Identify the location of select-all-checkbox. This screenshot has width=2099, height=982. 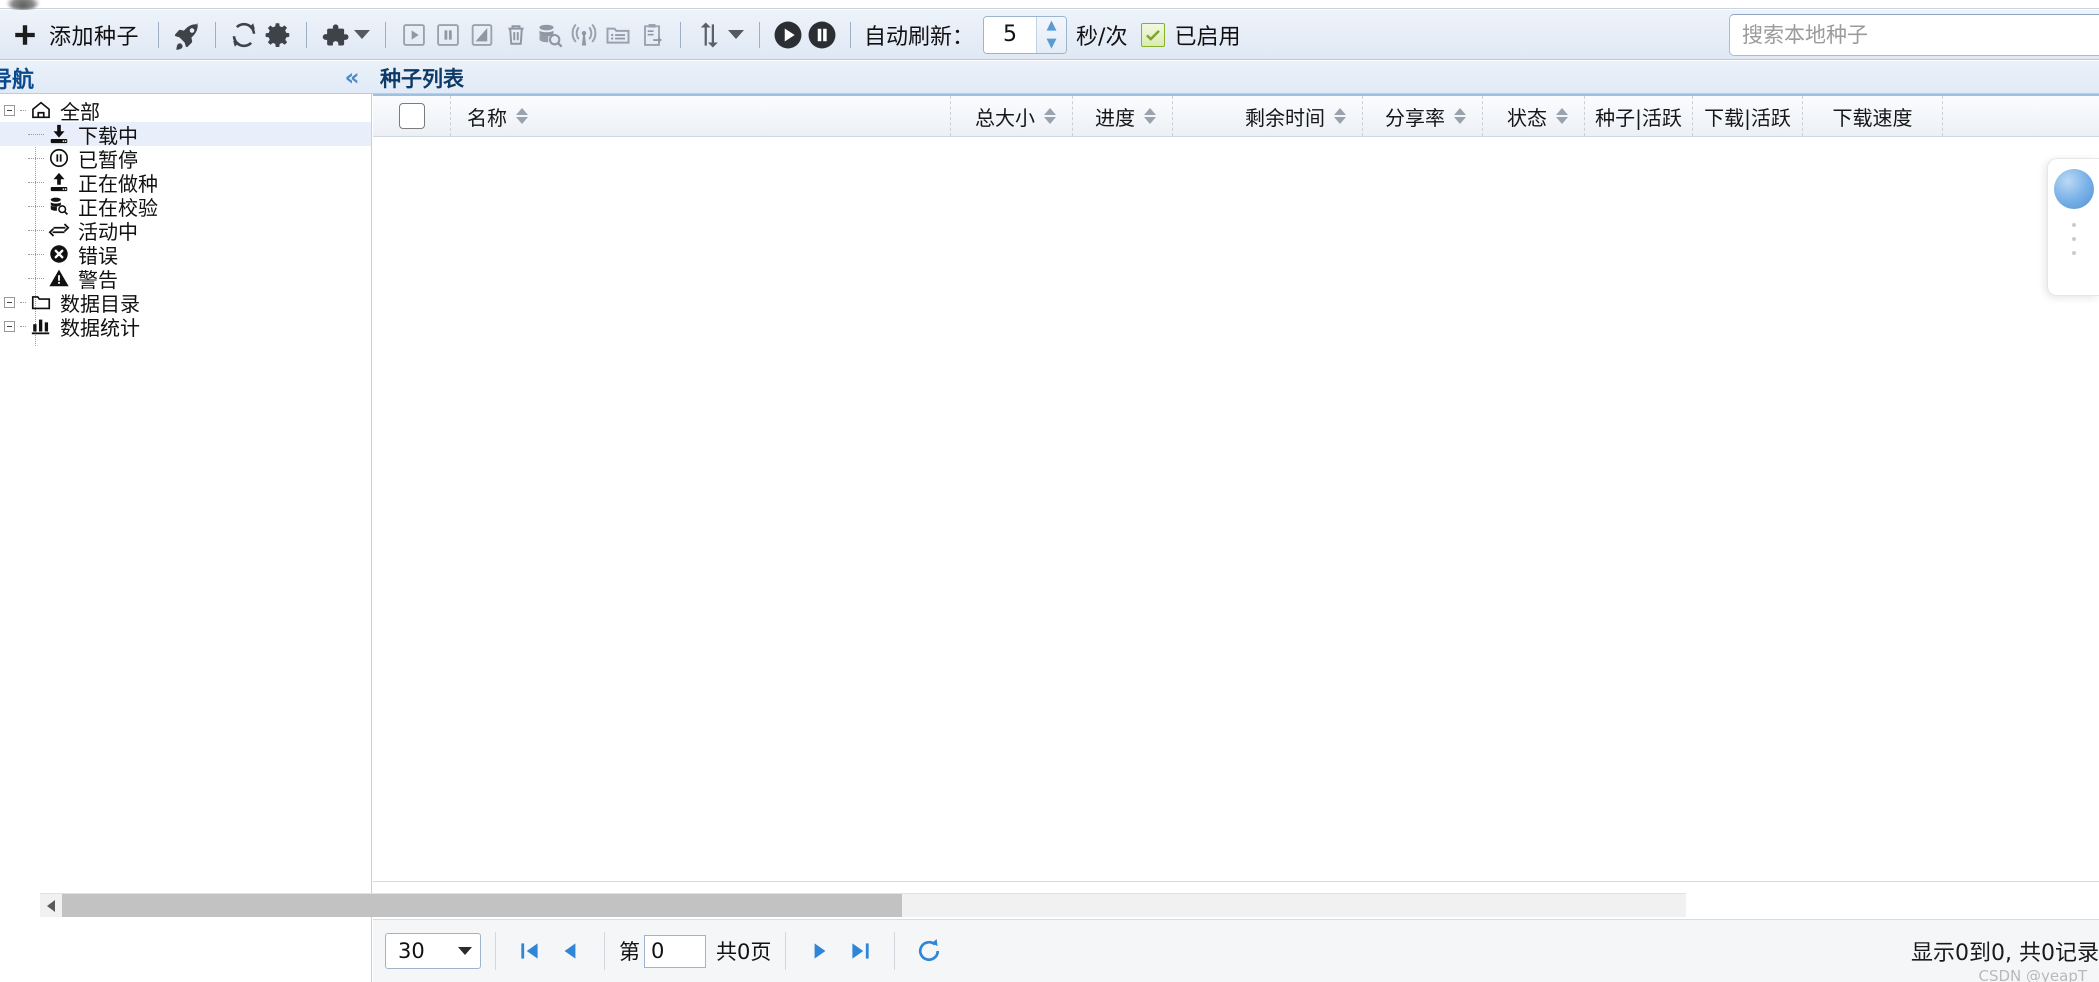
(411, 116).